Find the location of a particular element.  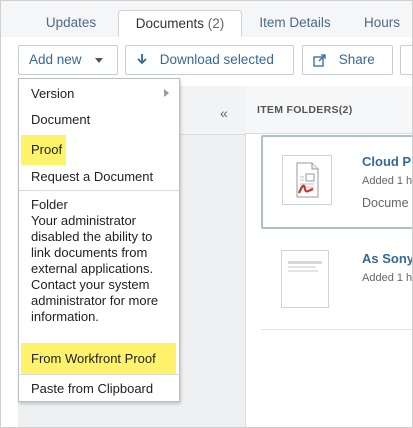

tab-bar: Updates Documents (2) Item Details Hours is located at coordinates (206, 19).